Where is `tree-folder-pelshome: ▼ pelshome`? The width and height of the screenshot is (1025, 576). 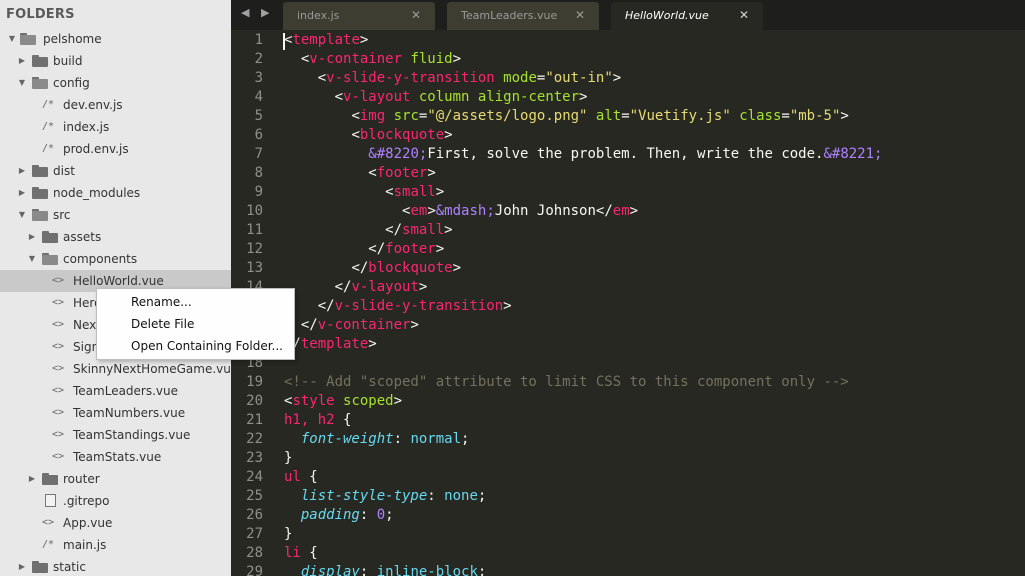 tree-folder-pelshome: ▼ pelshome is located at coordinates (115, 39).